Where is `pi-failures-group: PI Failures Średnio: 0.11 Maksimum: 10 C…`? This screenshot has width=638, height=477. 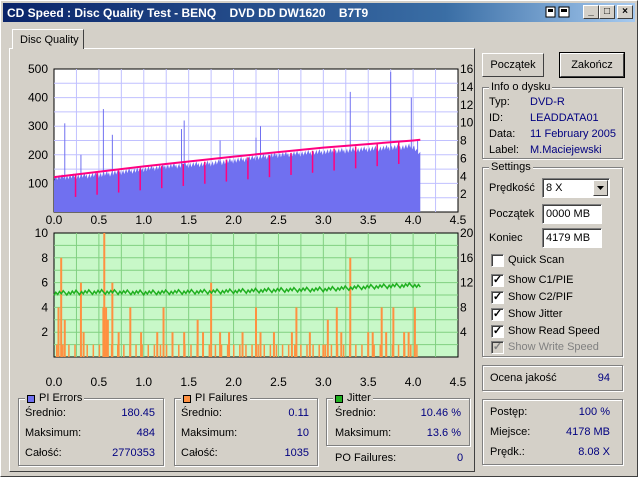
pi-failures-group: PI Failures Średnio: 0.11 Maksimum: 10 C… is located at coordinates (246, 429).